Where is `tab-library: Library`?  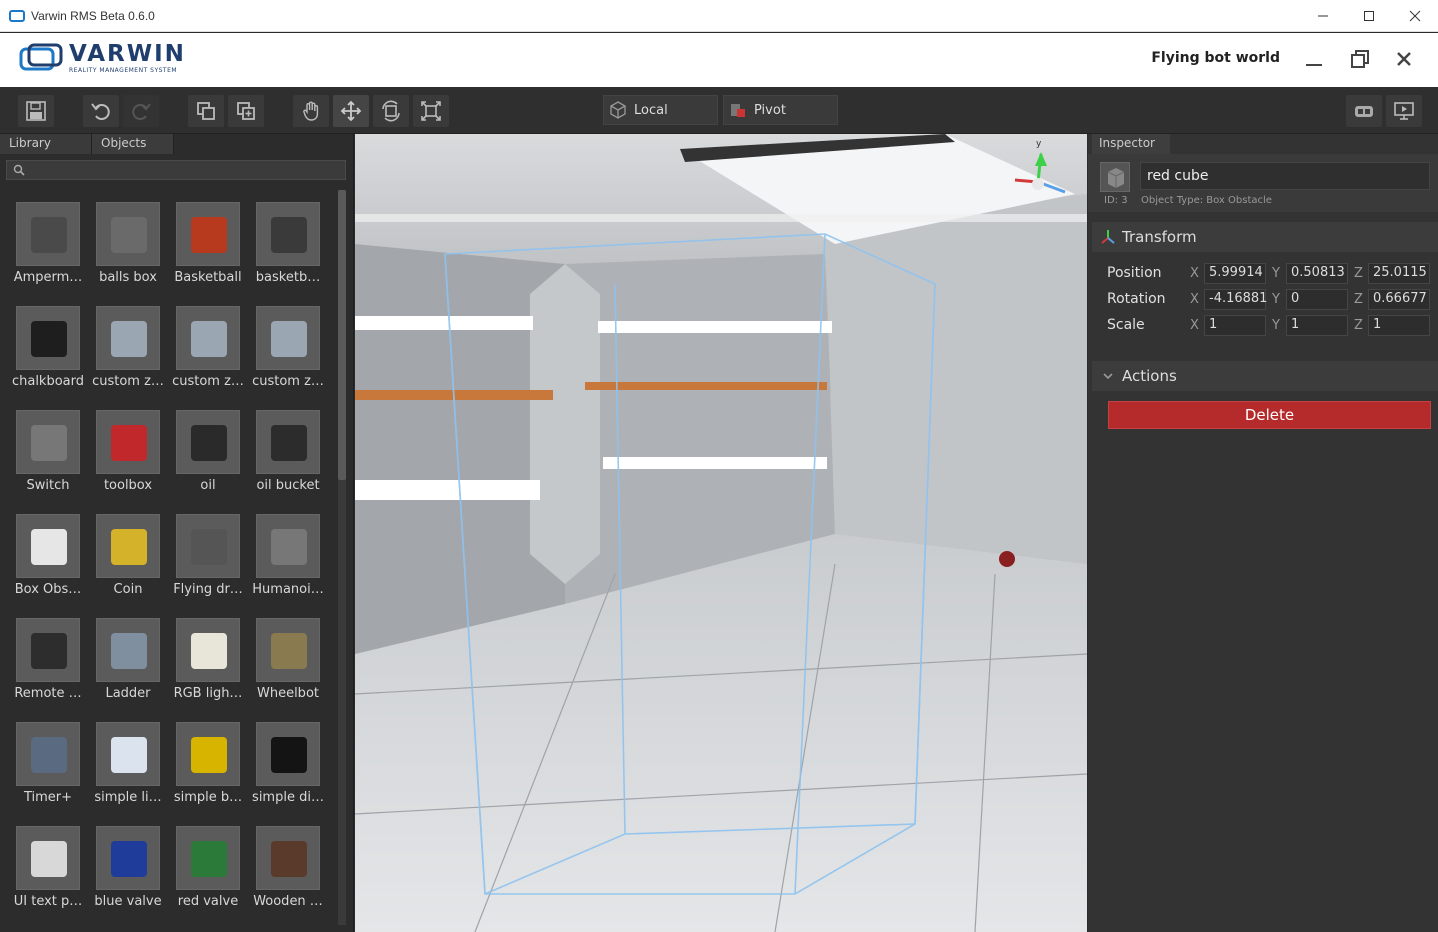 tab-library: Library is located at coordinates (46, 144).